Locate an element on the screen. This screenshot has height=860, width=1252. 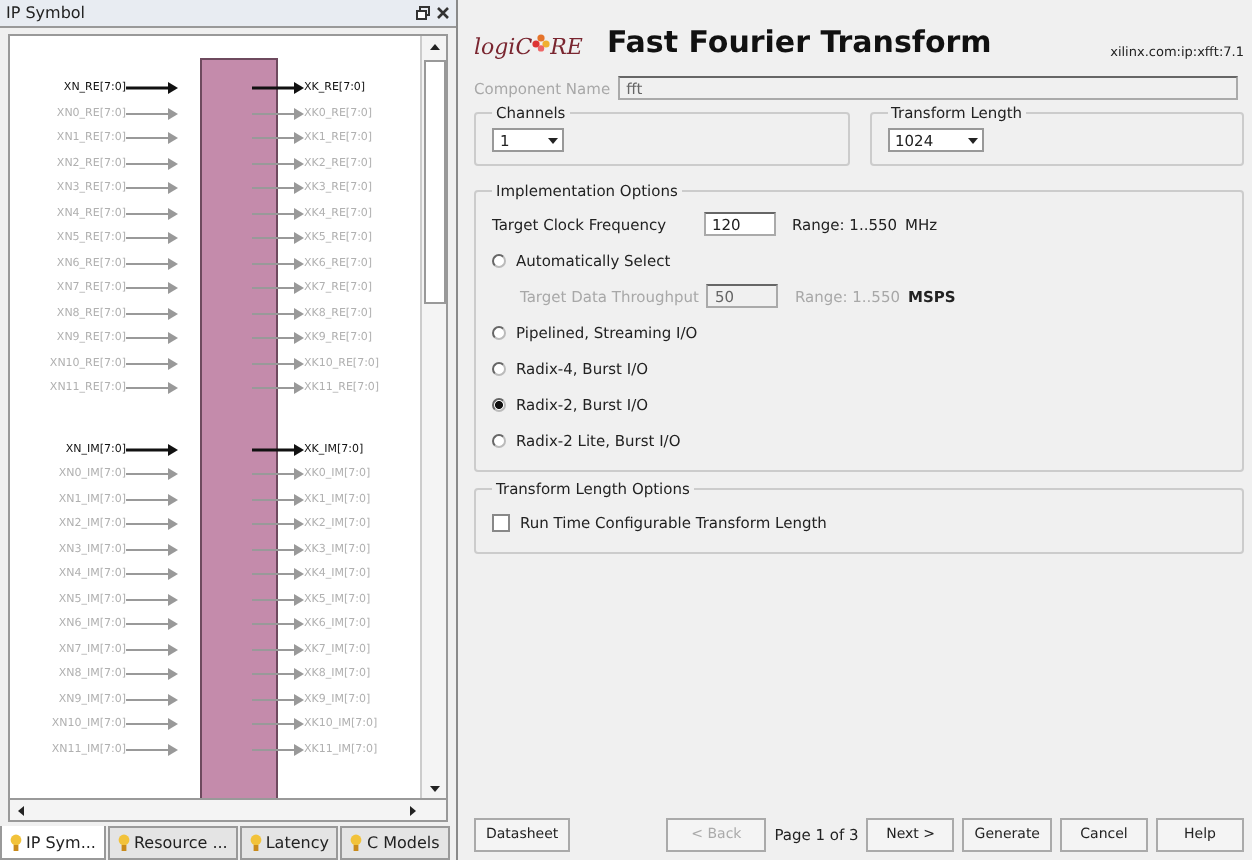
horizontal-scrollbar is located at coordinates (228, 811).